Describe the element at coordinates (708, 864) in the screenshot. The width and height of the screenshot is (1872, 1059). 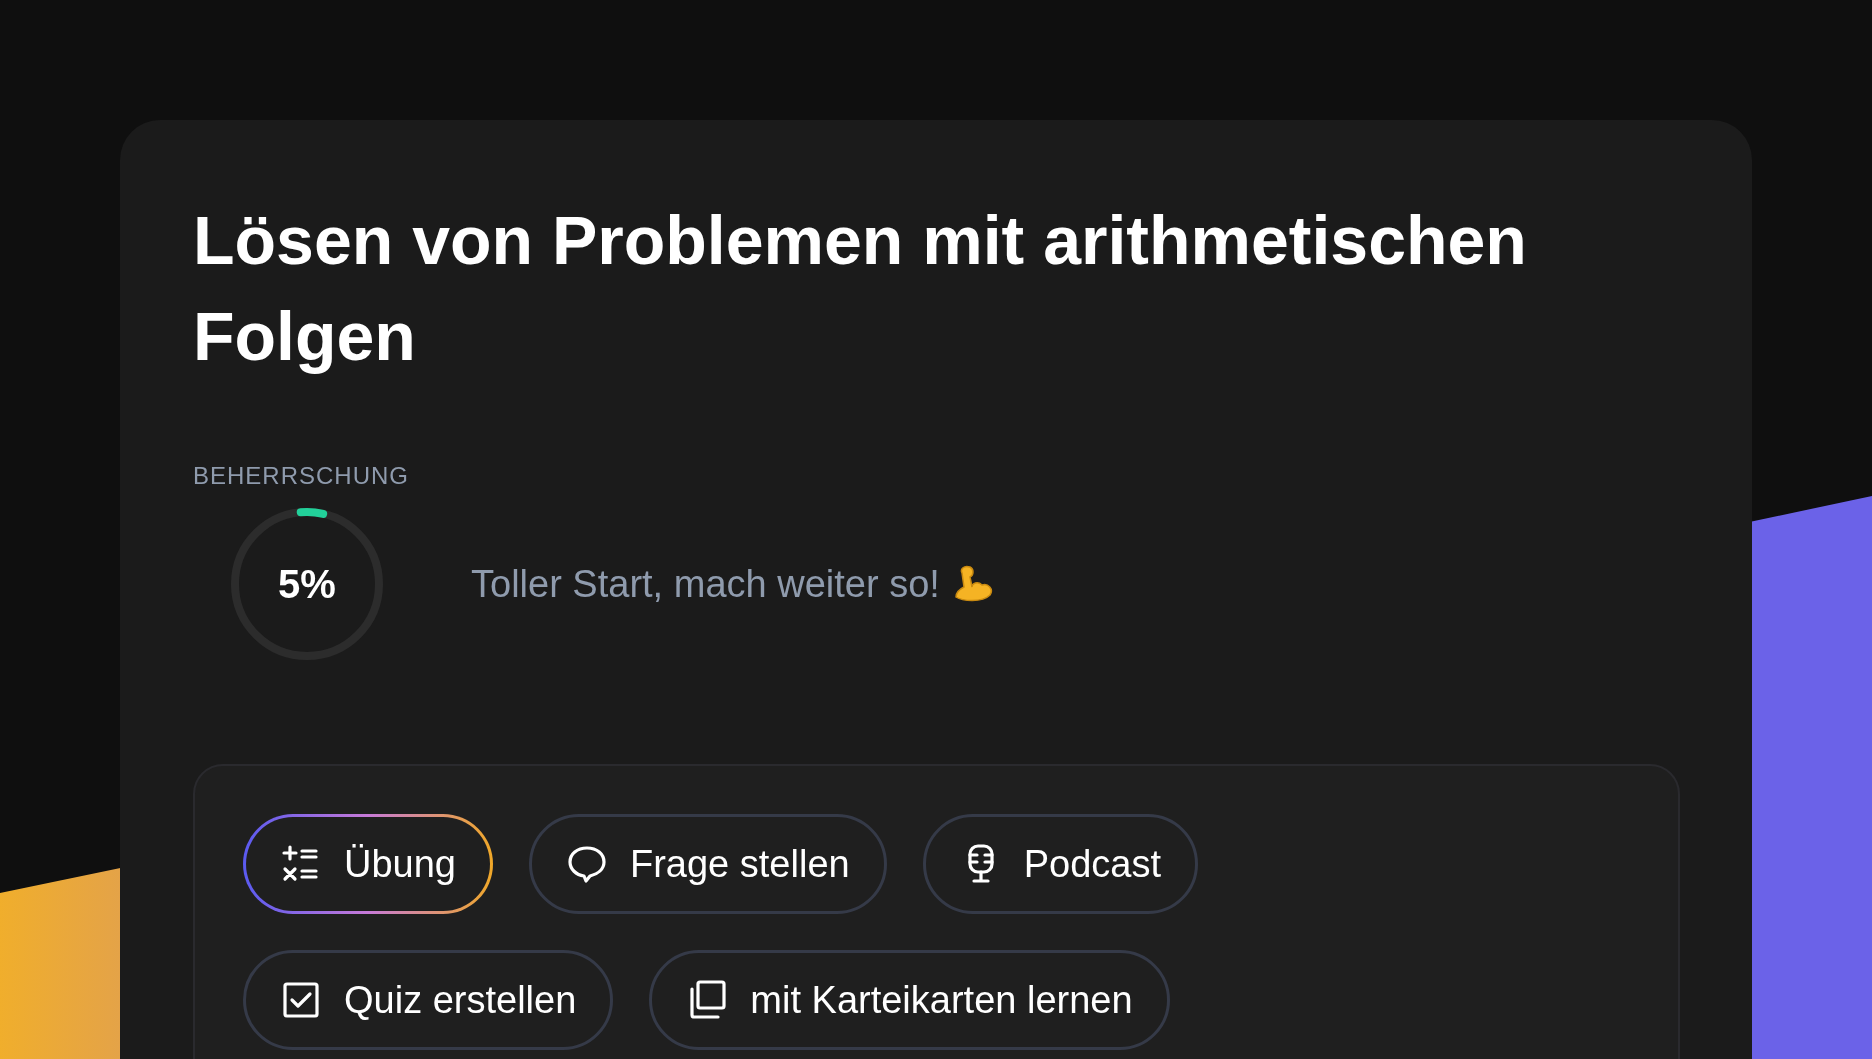
I see `action-button: Frage stellen` at that location.